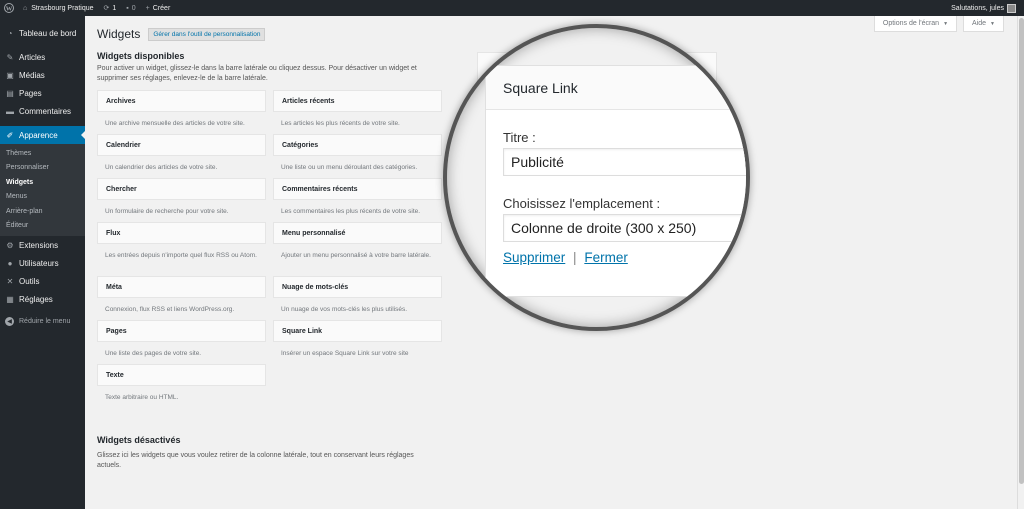  I want to click on comments-count: 0, so click(133, 8).